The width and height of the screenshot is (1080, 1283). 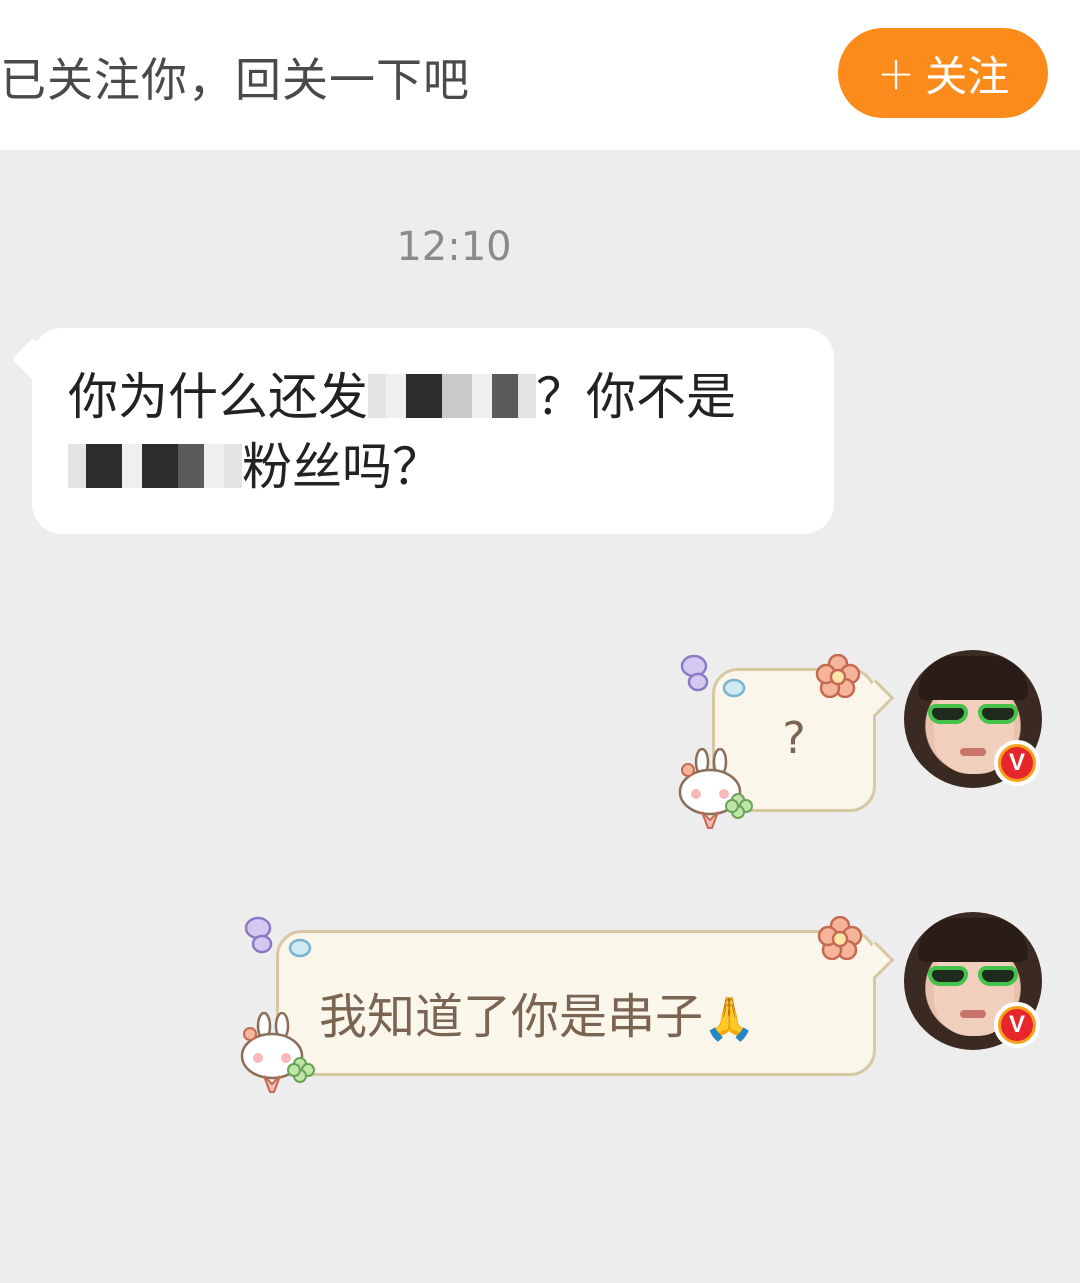 I want to click on incoming-message-bubble: 你为什么还发 ？你不是 粉丝吗？, so click(x=422, y=431).